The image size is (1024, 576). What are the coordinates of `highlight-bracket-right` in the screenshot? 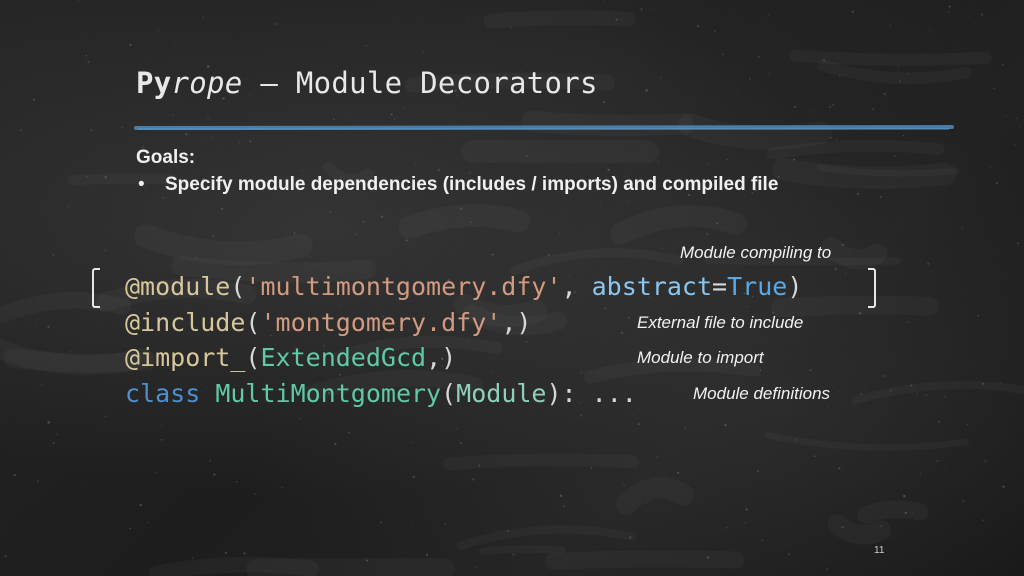 It's located at (872, 288).